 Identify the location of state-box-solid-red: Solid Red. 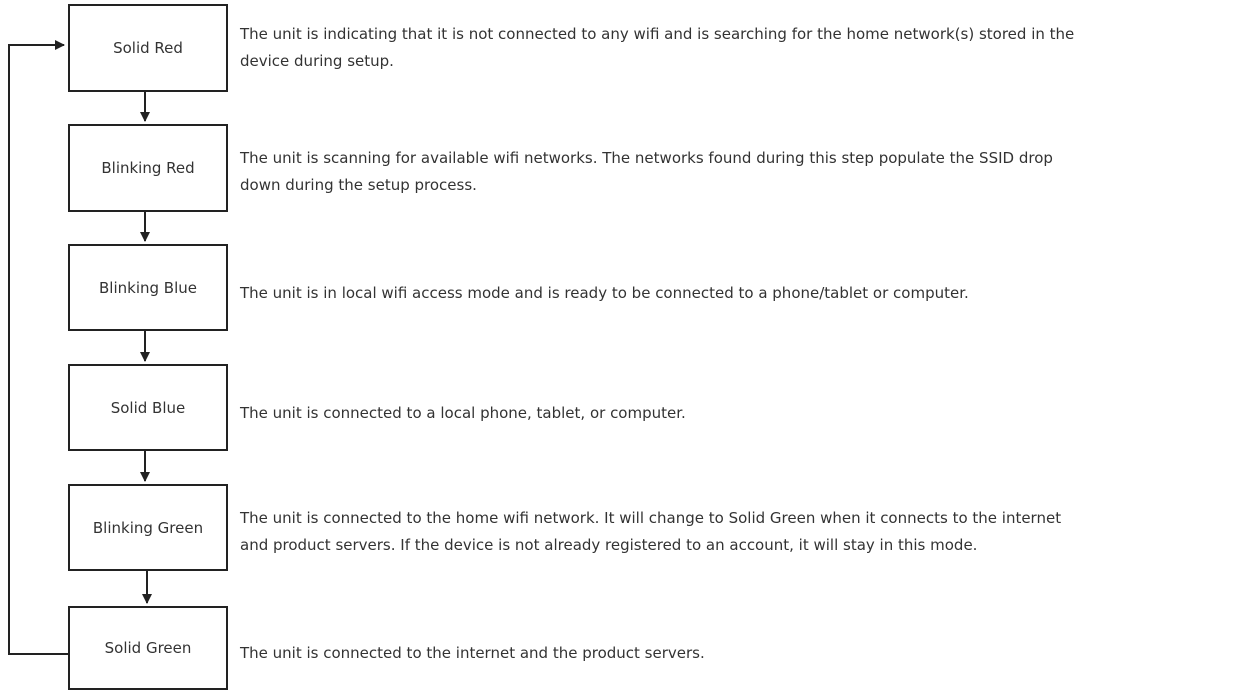
(148, 48).